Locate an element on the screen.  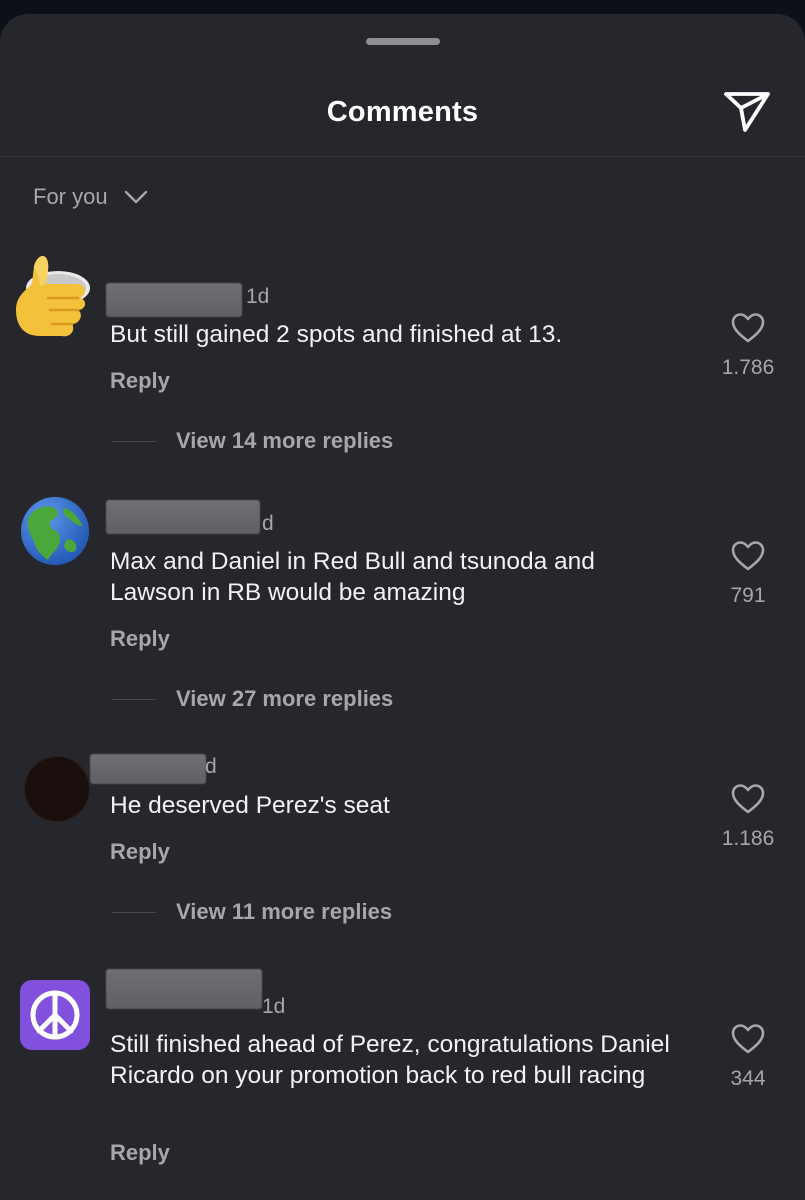
page-title: Comments is located at coordinates (402, 112).